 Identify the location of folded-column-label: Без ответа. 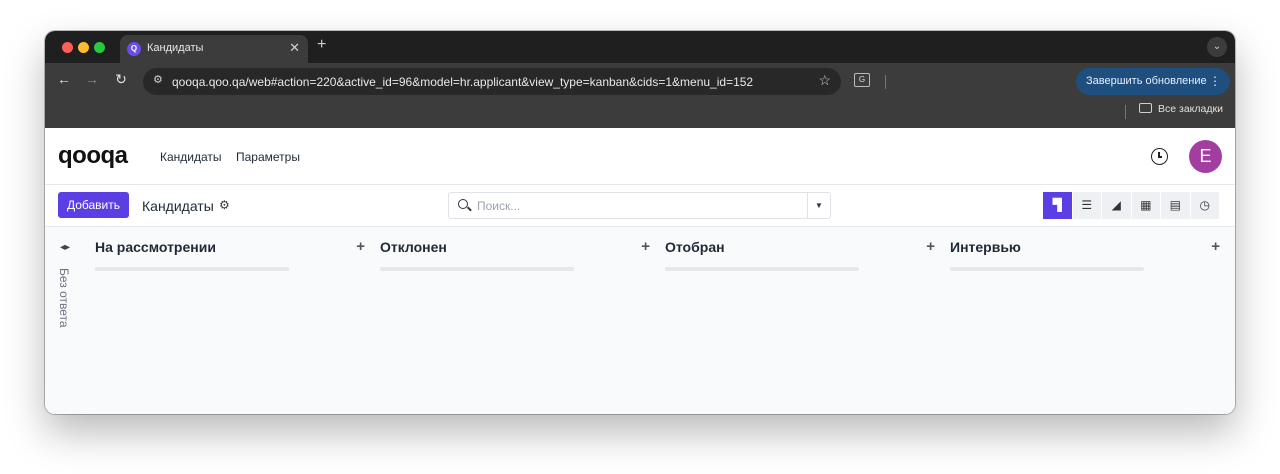
(64, 298).